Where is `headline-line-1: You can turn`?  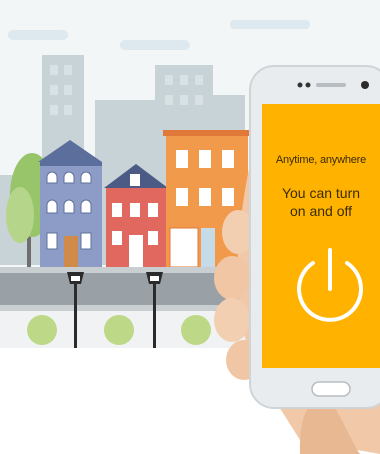
headline-line-1: You can turn is located at coordinates (321, 193).